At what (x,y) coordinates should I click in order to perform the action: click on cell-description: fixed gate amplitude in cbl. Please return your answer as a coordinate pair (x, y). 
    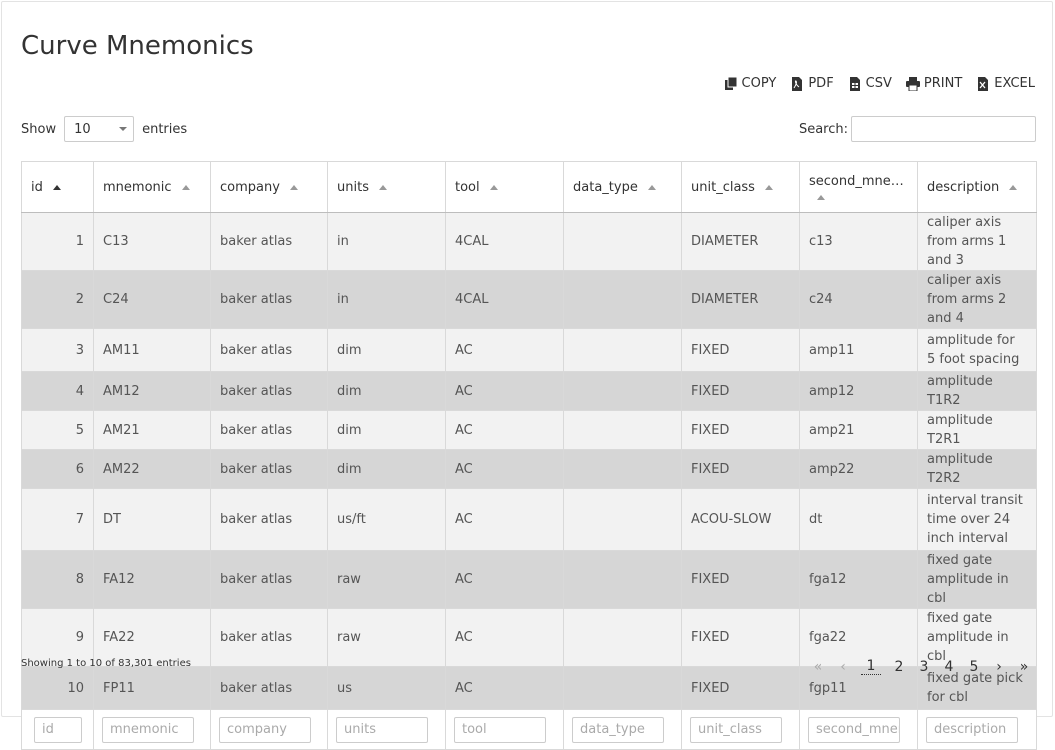
    Looking at the image, I should click on (977, 579).